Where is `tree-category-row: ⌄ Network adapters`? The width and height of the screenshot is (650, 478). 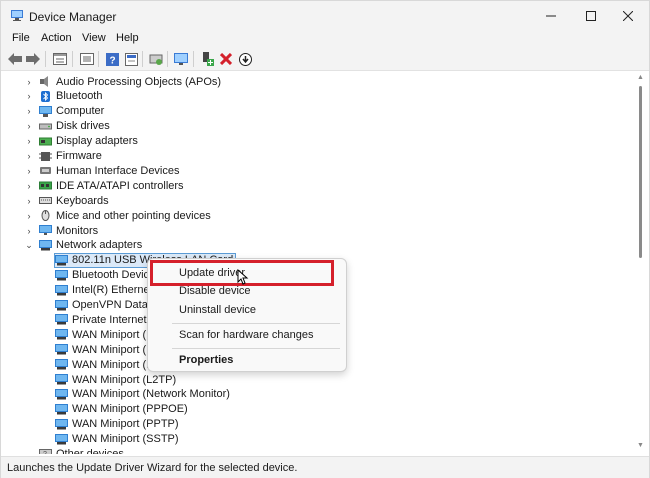 tree-category-row: ⌄ Network adapters is located at coordinates (83, 245).